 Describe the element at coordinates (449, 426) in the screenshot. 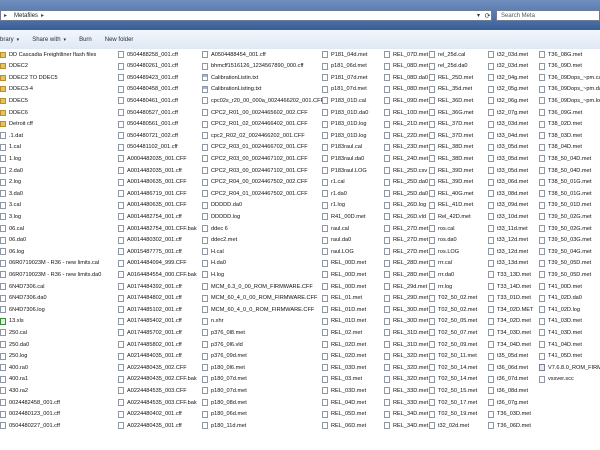

I see `file-item: t32_02d.met` at that location.